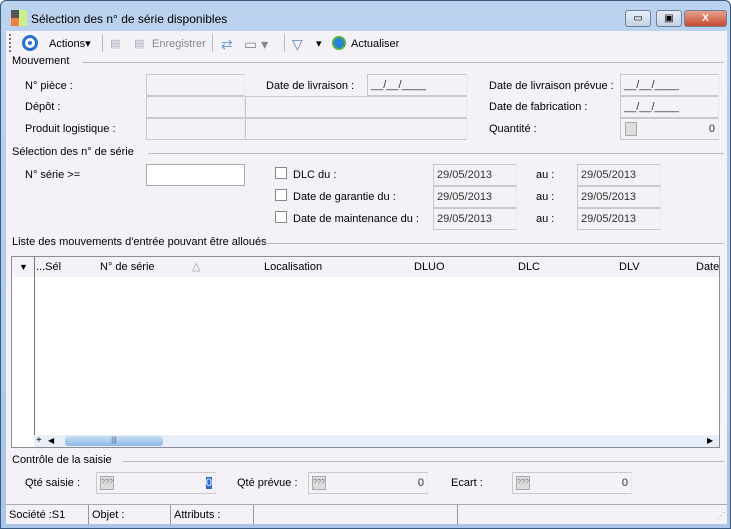  I want to click on scroll-right-icon: ▶, so click(710, 441).